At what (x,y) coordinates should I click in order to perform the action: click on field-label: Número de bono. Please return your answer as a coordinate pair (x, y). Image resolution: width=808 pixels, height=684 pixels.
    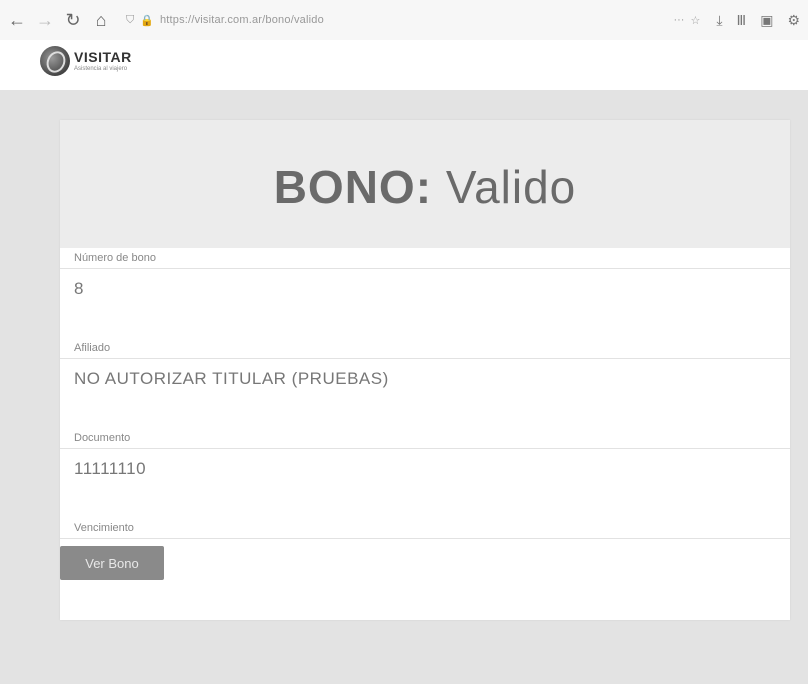
    Looking at the image, I should click on (115, 258).